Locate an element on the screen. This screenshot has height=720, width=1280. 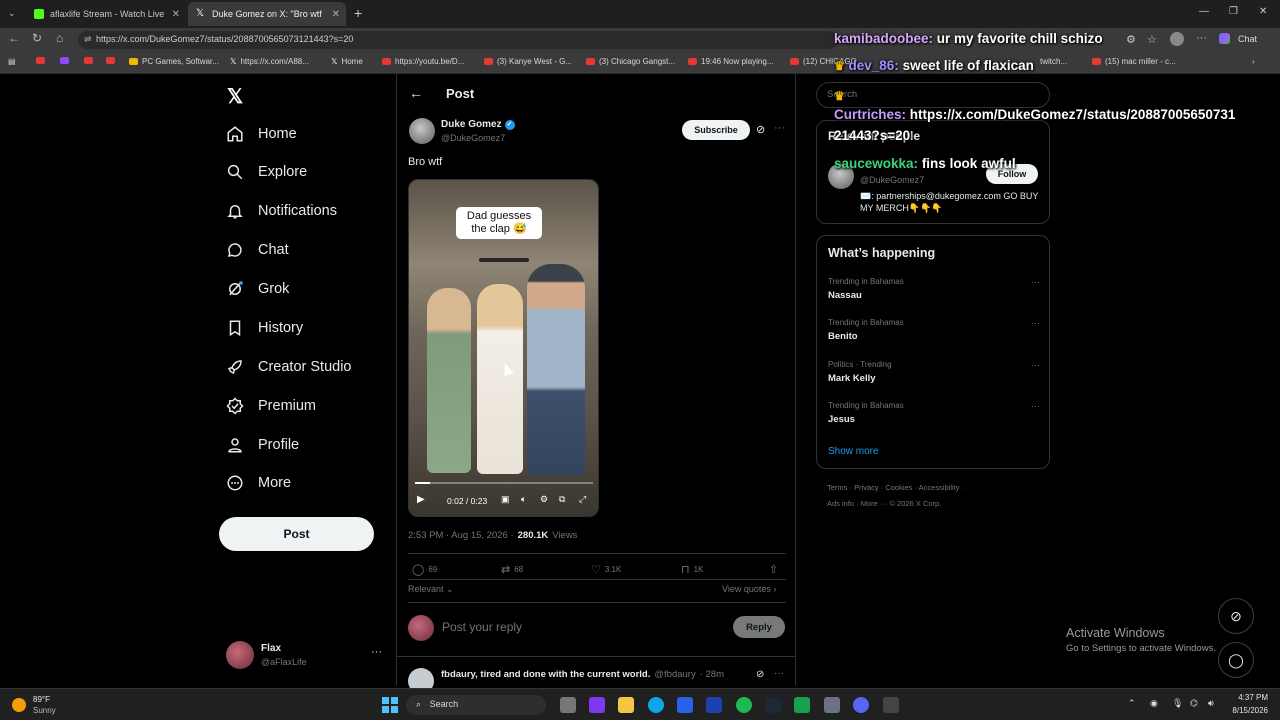
task-view-icon is located at coordinates (568, 705).